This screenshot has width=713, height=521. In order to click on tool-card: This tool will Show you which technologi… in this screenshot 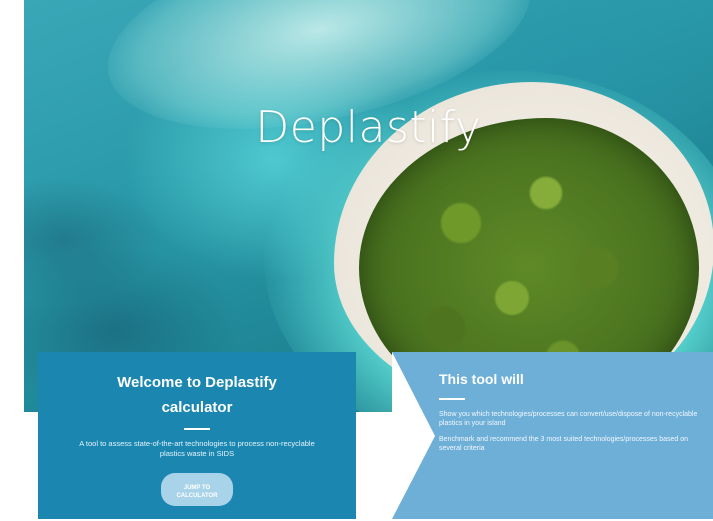, I will do `click(552, 435)`.